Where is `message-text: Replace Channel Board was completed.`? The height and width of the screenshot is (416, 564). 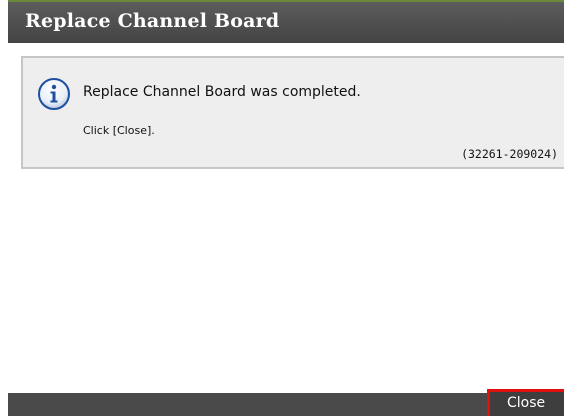 message-text: Replace Channel Board was completed. is located at coordinates (222, 92).